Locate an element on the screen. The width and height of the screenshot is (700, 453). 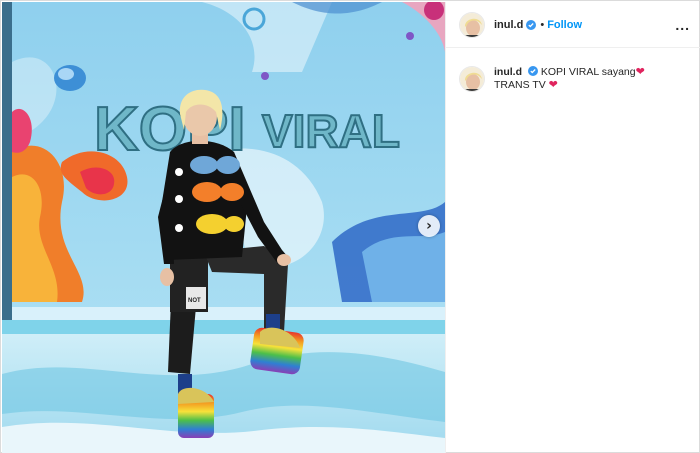
chevron-right-icon: › is located at coordinates (429, 226).